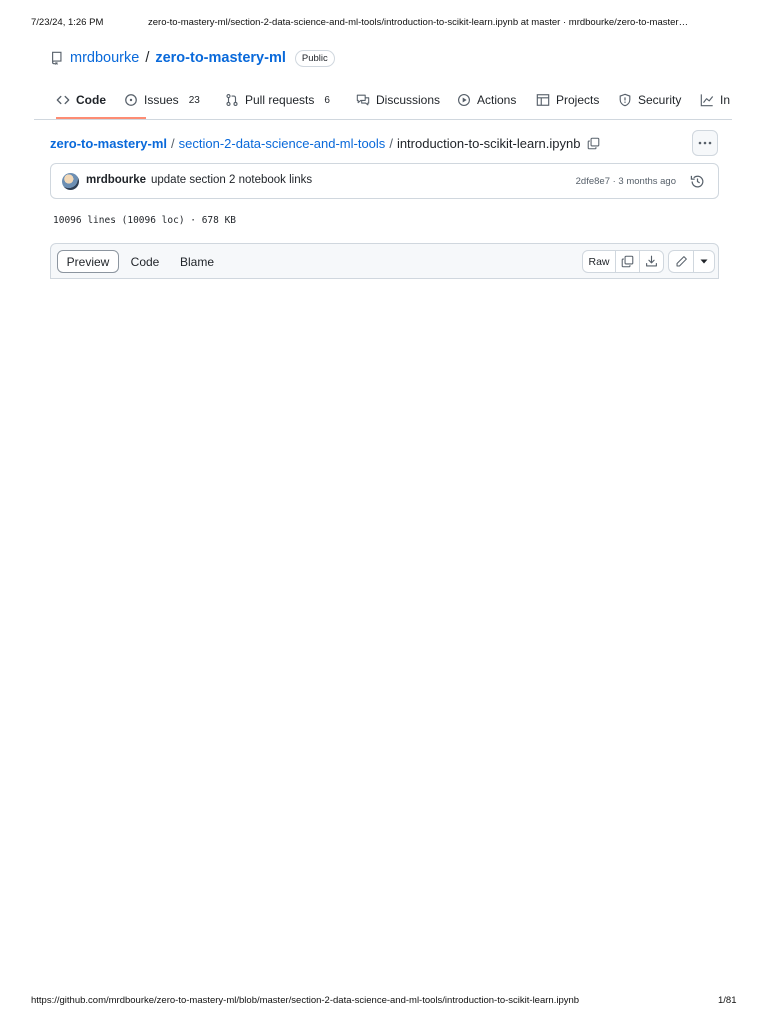  What do you see at coordinates (70, 181) in the screenshot?
I see `avatar` at bounding box center [70, 181].